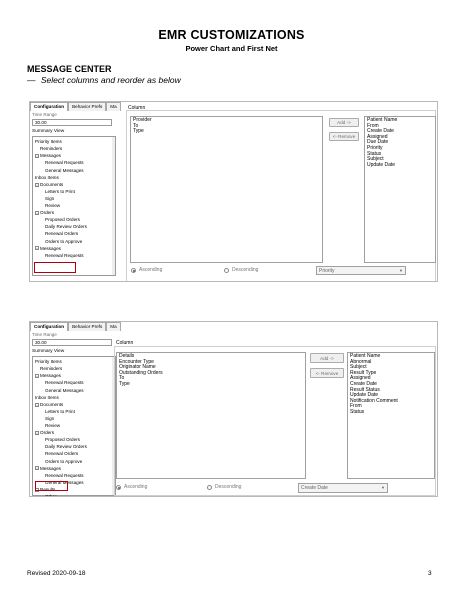  Describe the element at coordinates (60, 191) in the screenshot. I see `tree-node-label: Letters to Print` at that location.